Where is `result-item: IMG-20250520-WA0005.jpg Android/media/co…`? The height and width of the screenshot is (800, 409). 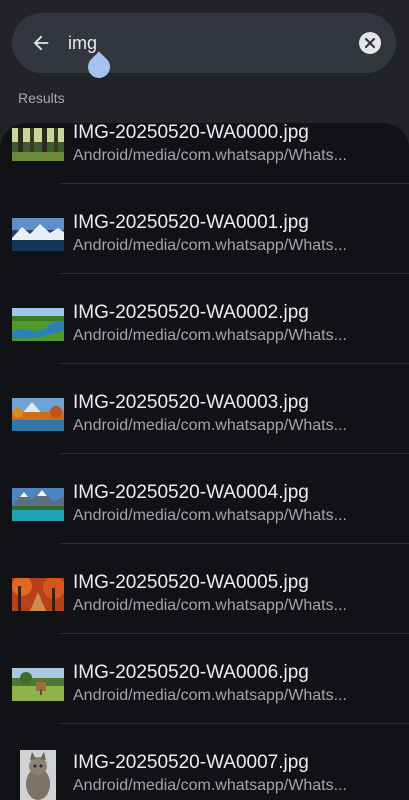
result-item: IMG-20250520-WA0005.jpg Android/media/co… is located at coordinates (204, 589).